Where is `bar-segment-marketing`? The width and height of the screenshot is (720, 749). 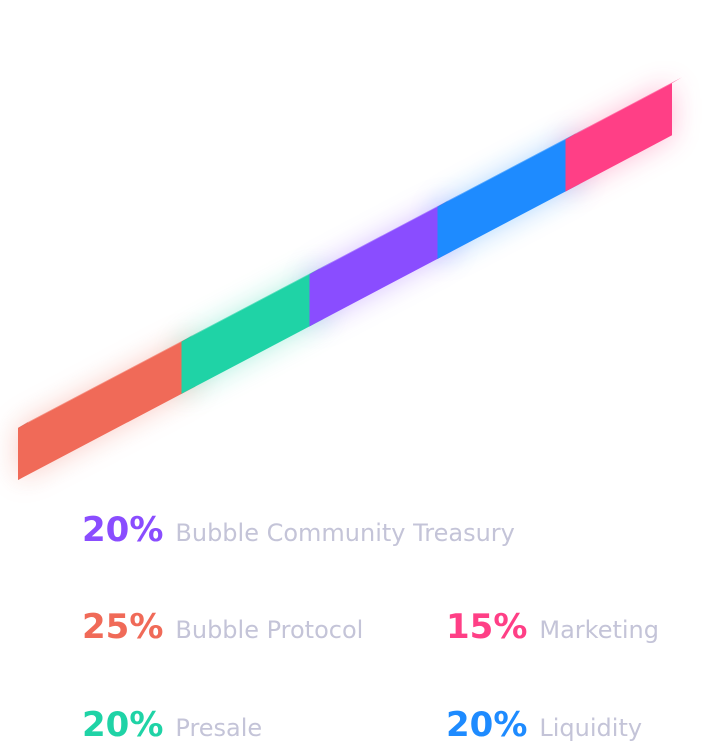 bar-segment-marketing is located at coordinates (623, 134).